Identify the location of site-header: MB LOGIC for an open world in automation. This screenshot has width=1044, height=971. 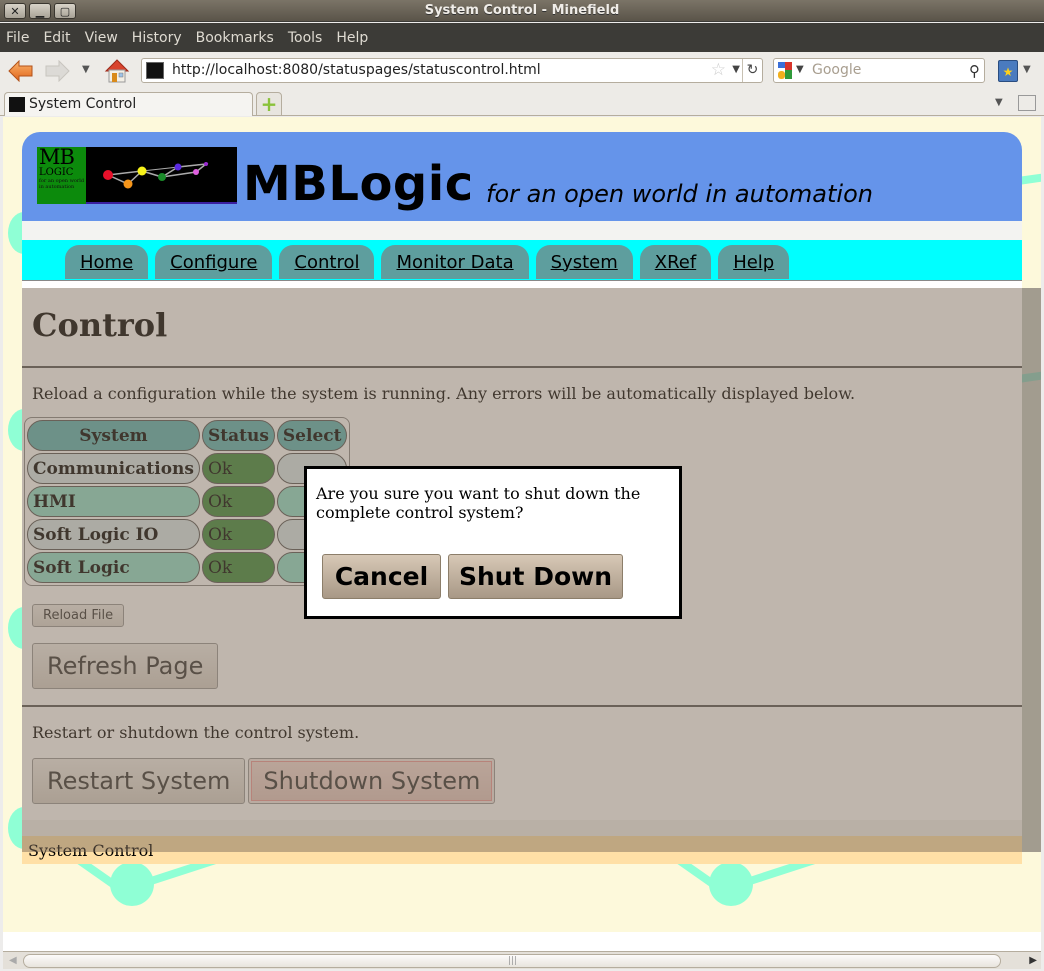
(522, 176).